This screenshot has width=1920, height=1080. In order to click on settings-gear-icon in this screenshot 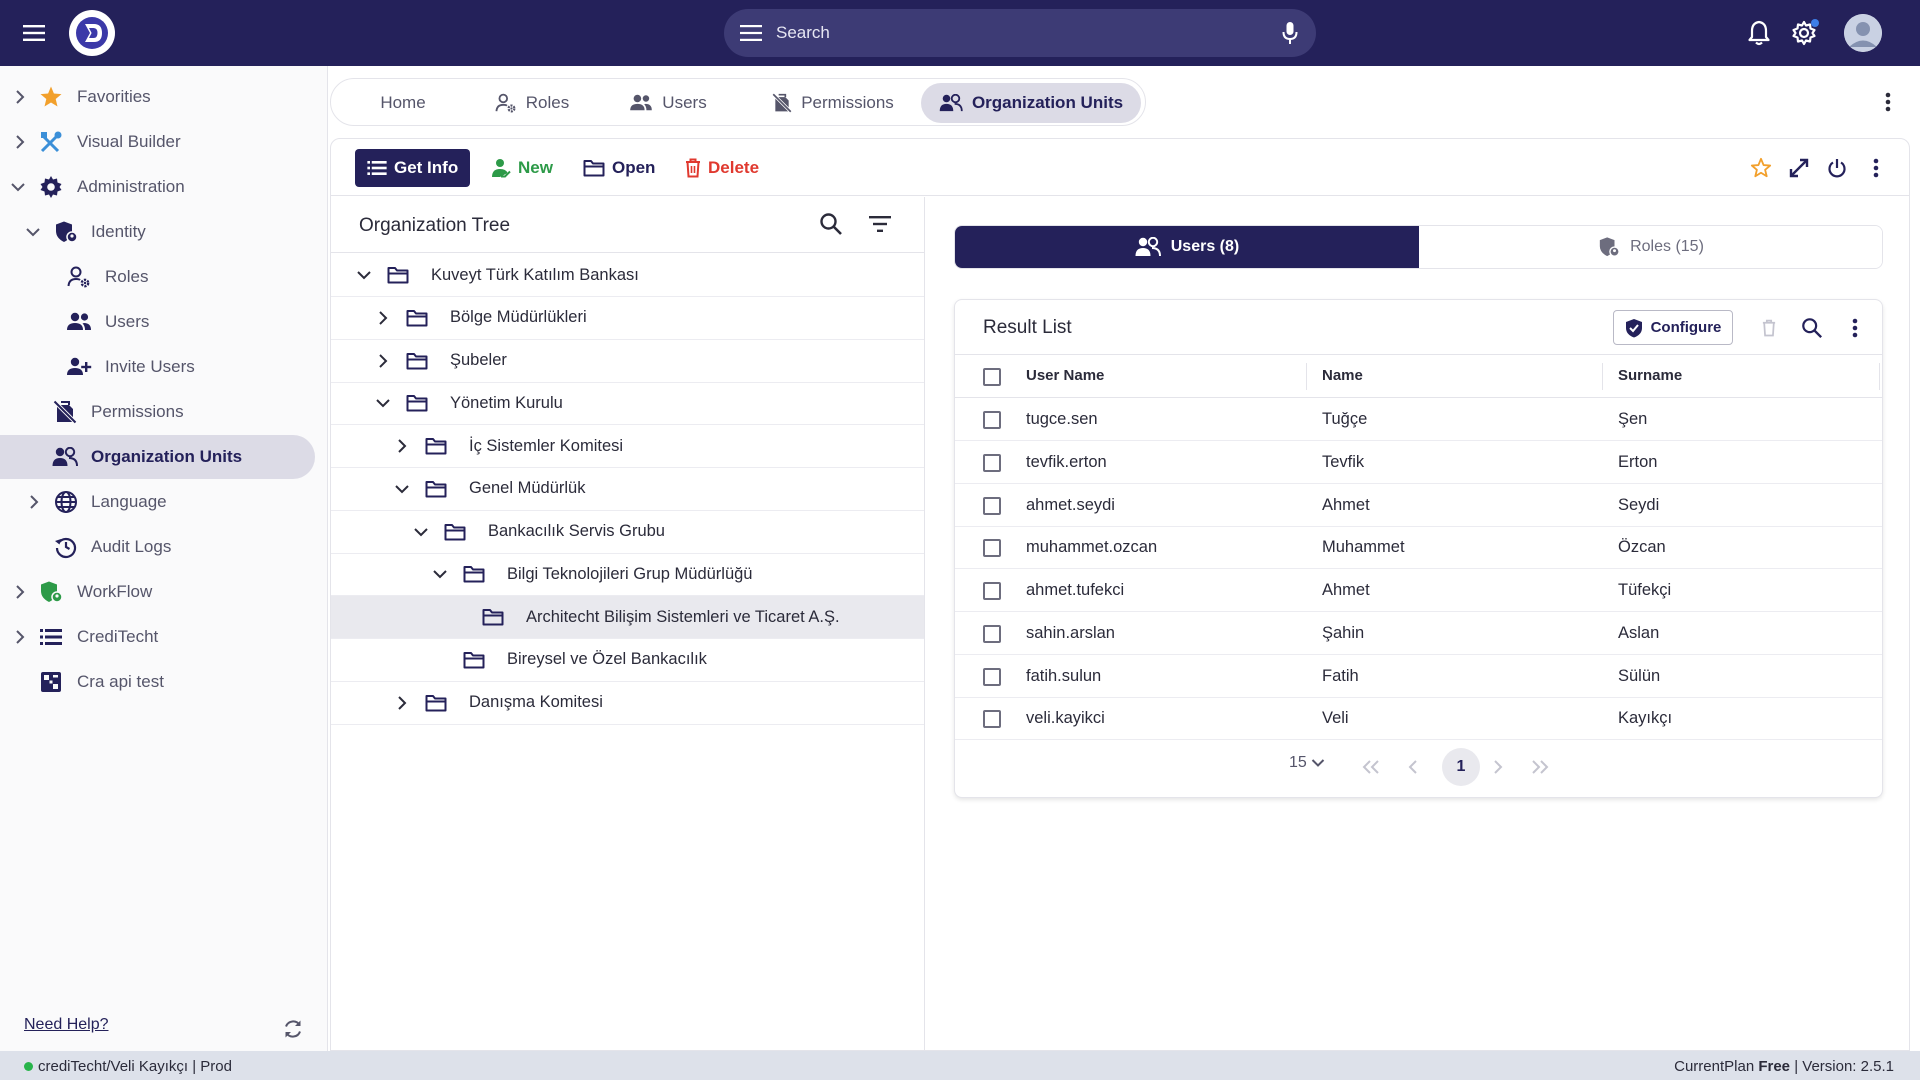, I will do `click(1804, 33)`.